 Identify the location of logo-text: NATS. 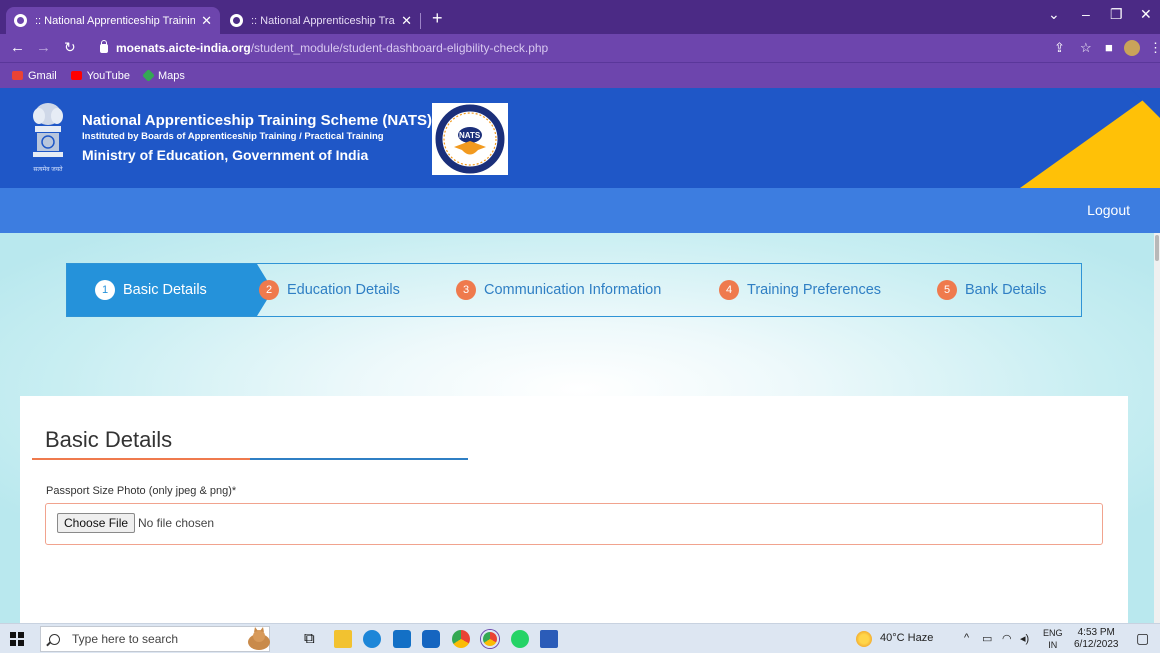
(470, 135).